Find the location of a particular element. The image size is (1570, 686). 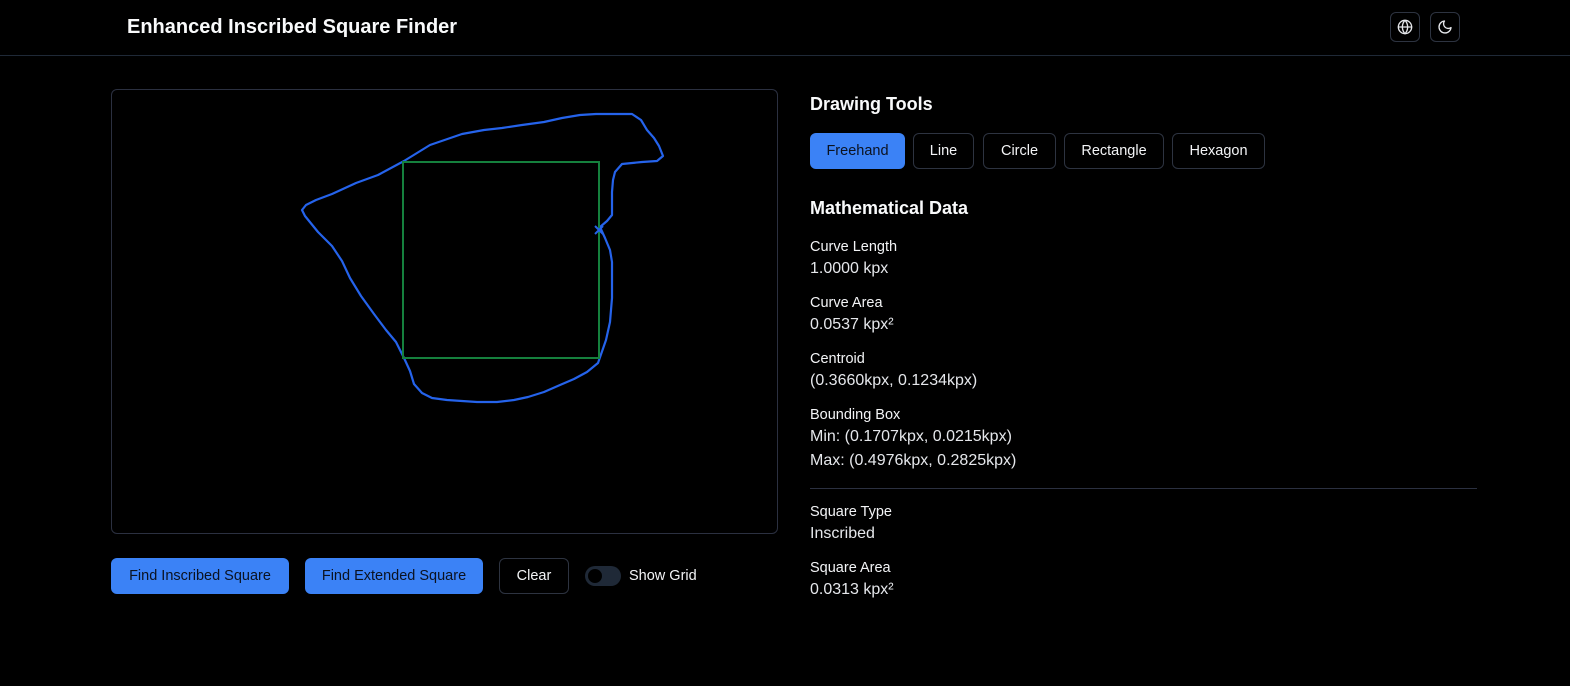

curve-area-label: Curve Area is located at coordinates (846, 303).